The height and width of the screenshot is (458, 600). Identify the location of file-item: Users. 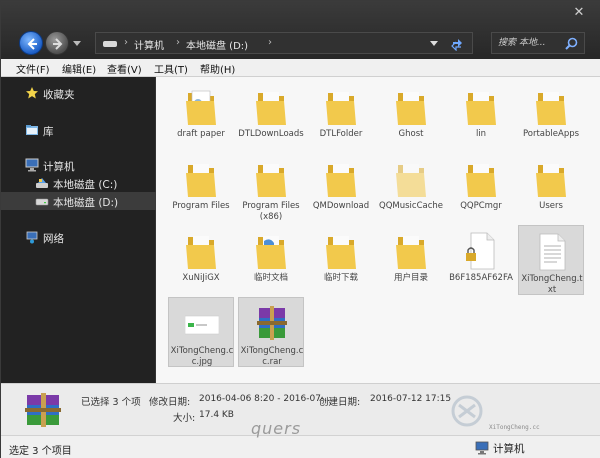
(551, 188).